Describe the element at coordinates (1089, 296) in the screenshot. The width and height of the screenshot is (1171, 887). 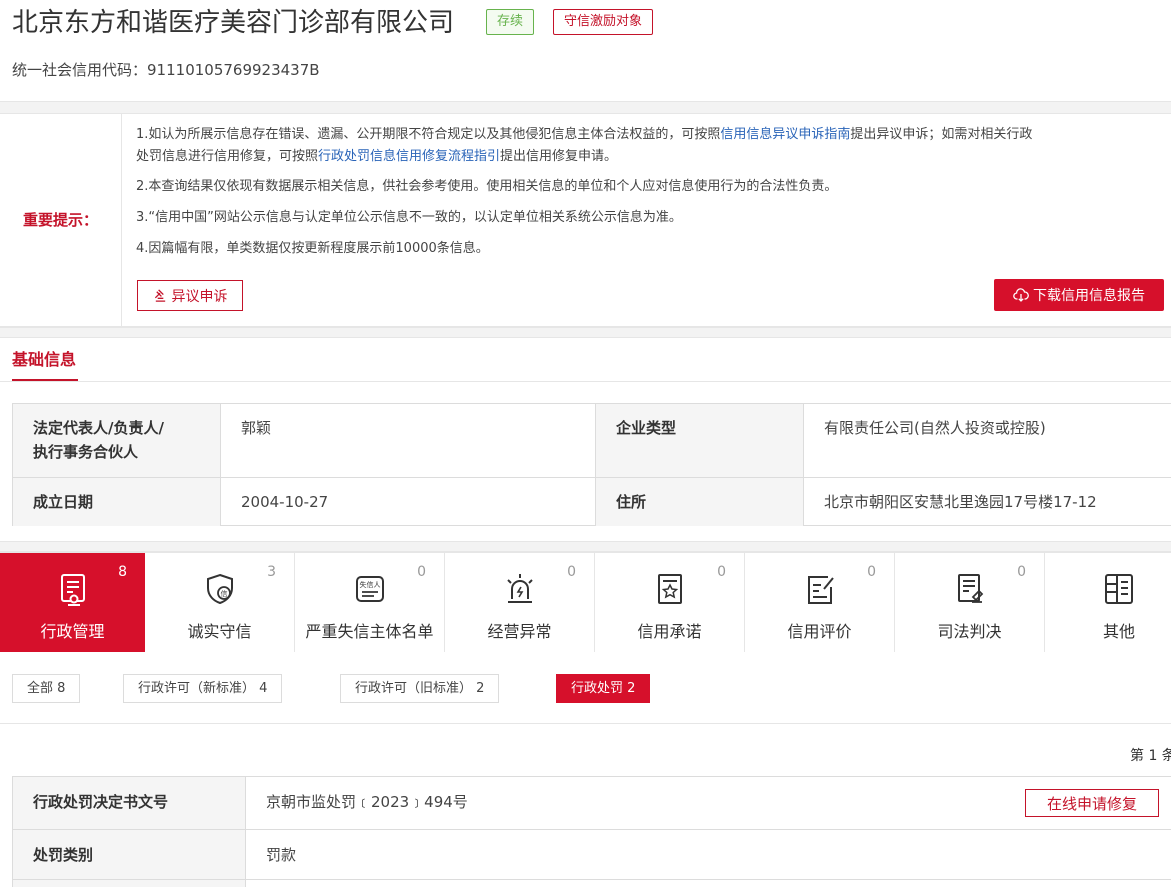
I see `download-button-label: 下载信用信息报告` at that location.